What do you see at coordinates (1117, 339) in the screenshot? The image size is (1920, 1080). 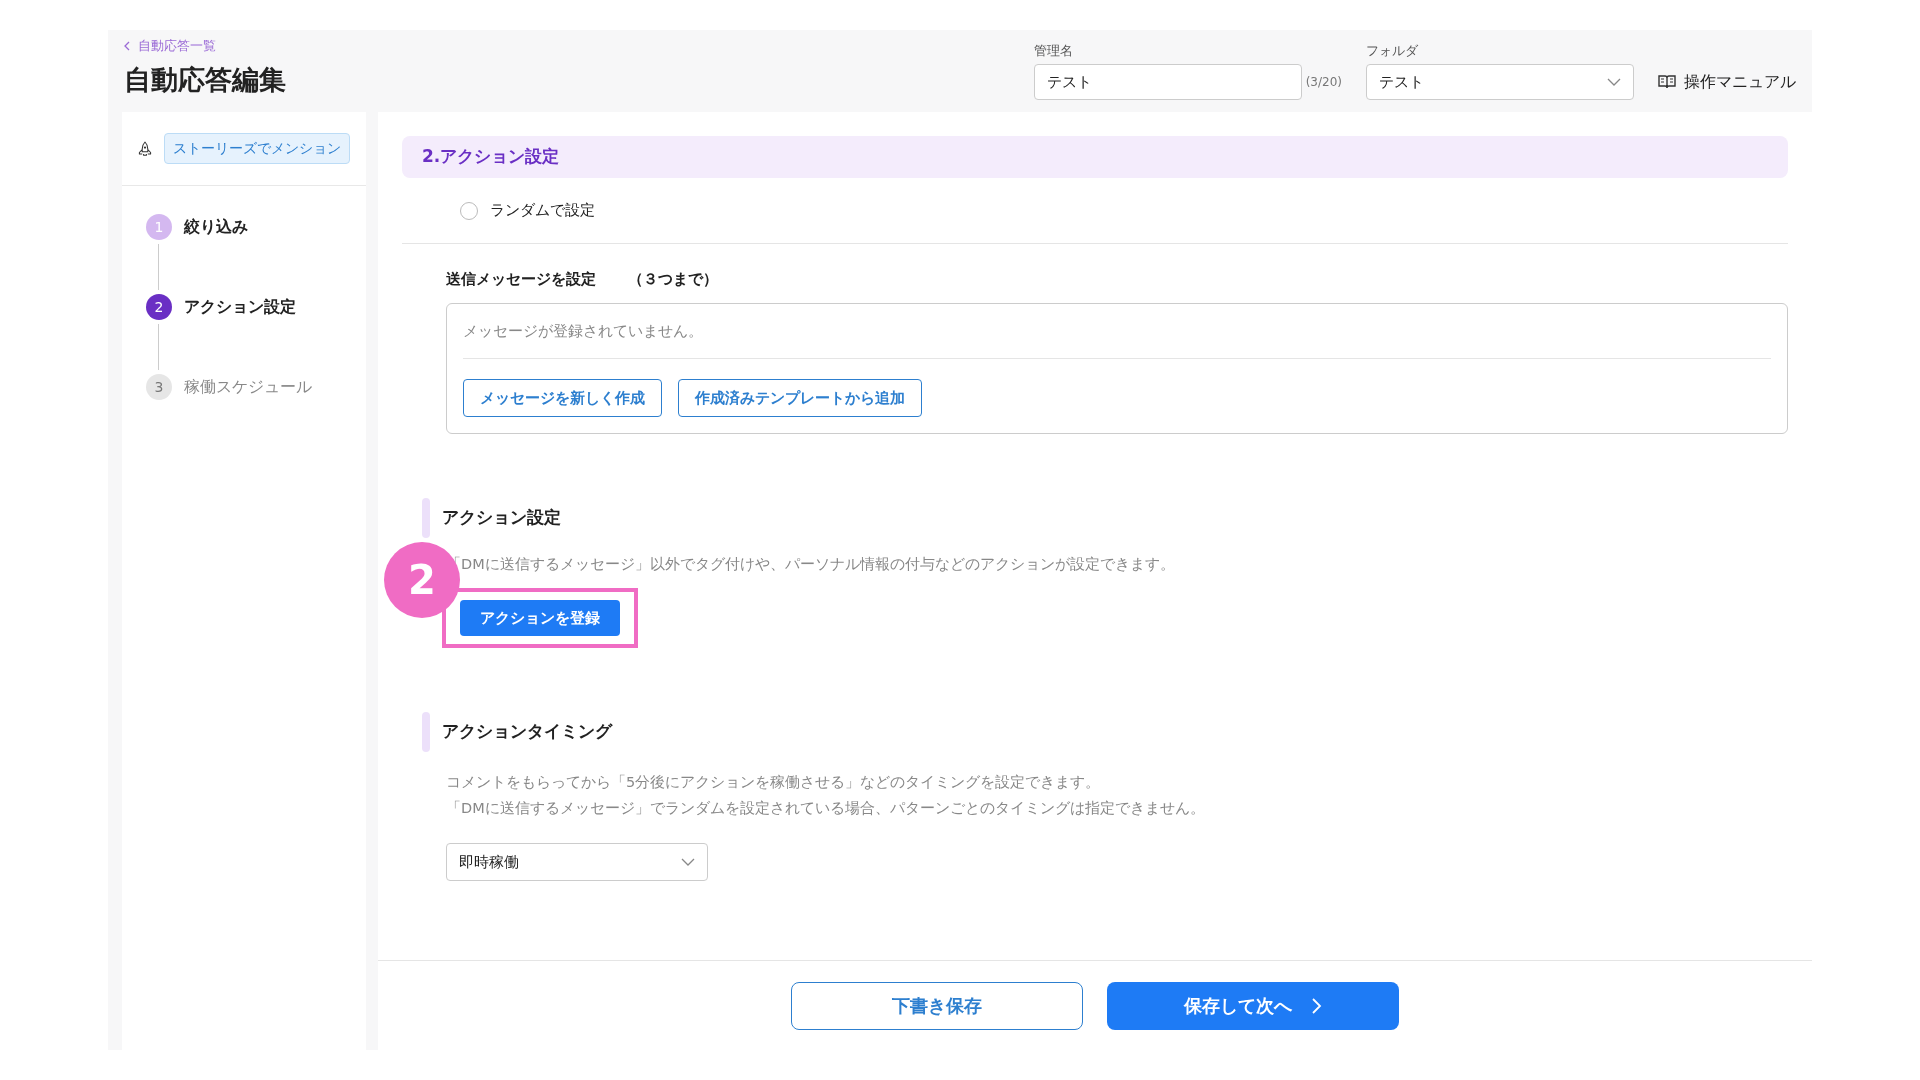 I see `empty-message: メッセージが登録されていません。` at bounding box center [1117, 339].